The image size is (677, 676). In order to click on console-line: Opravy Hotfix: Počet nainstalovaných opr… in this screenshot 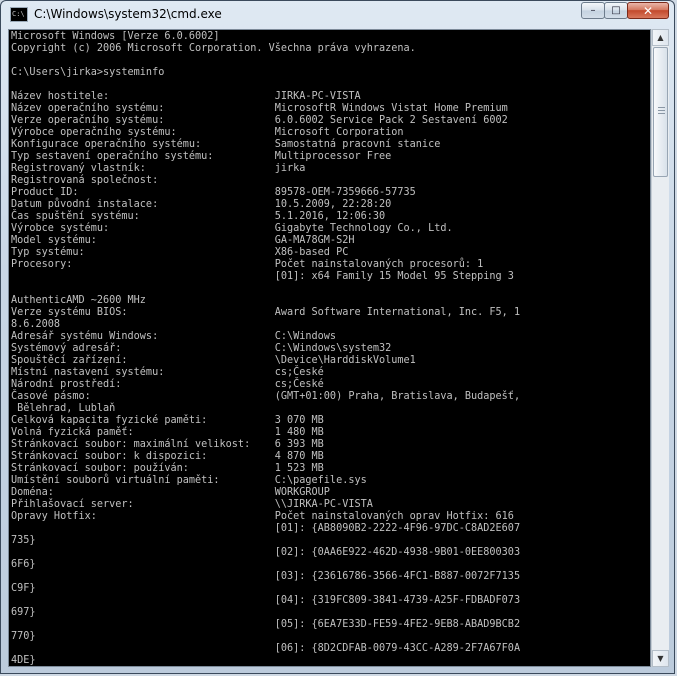, I will do `click(262, 516)`.